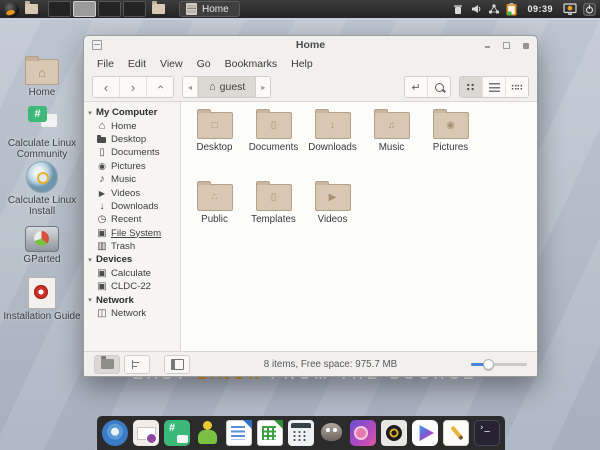  I want to click on folder-emblem-icon: ▶, so click(332, 197).